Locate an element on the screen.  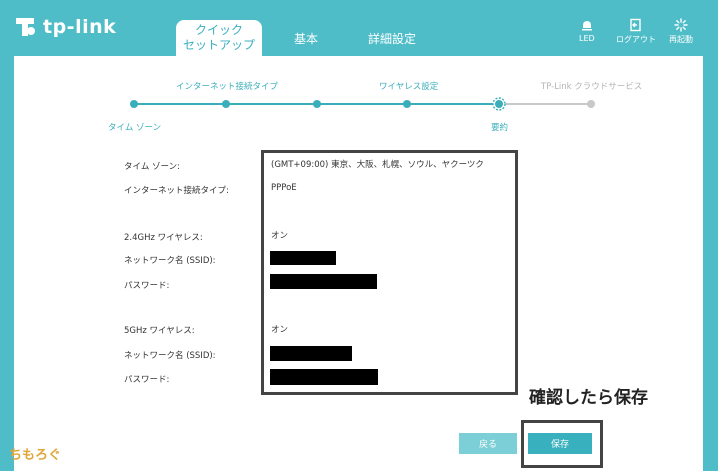
summary-label-connection: インターネット接続タイプ: is located at coordinates (176, 191).